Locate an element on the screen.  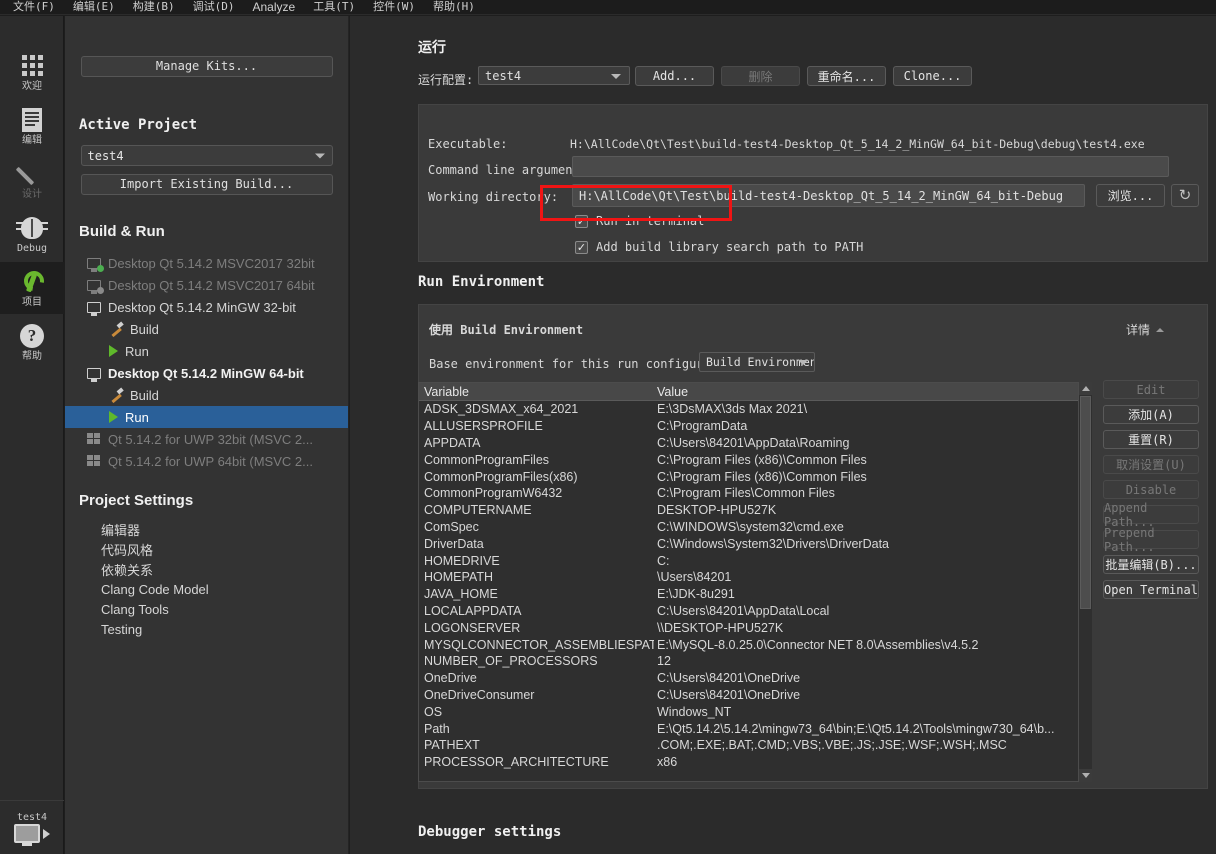
base-environment-combo: Build Environment is located at coordinates (757, 362).